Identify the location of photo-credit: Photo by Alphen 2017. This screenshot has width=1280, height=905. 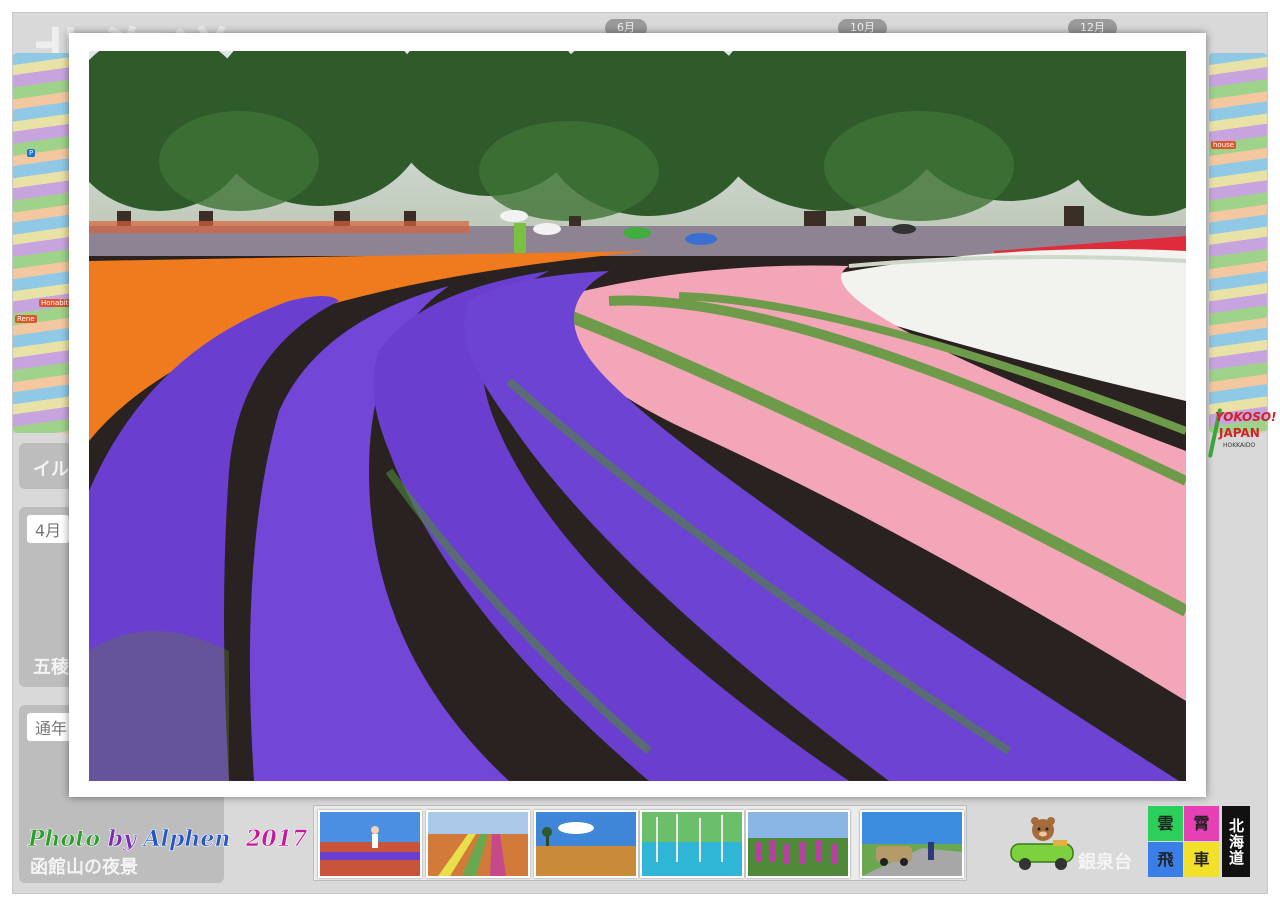
(168, 839).